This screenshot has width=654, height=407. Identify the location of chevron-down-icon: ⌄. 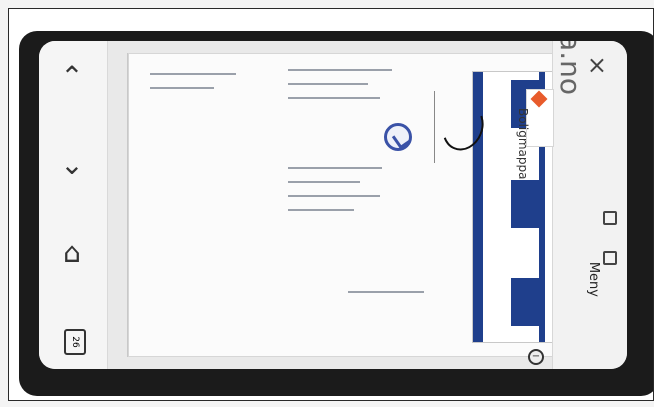
(72, 164).